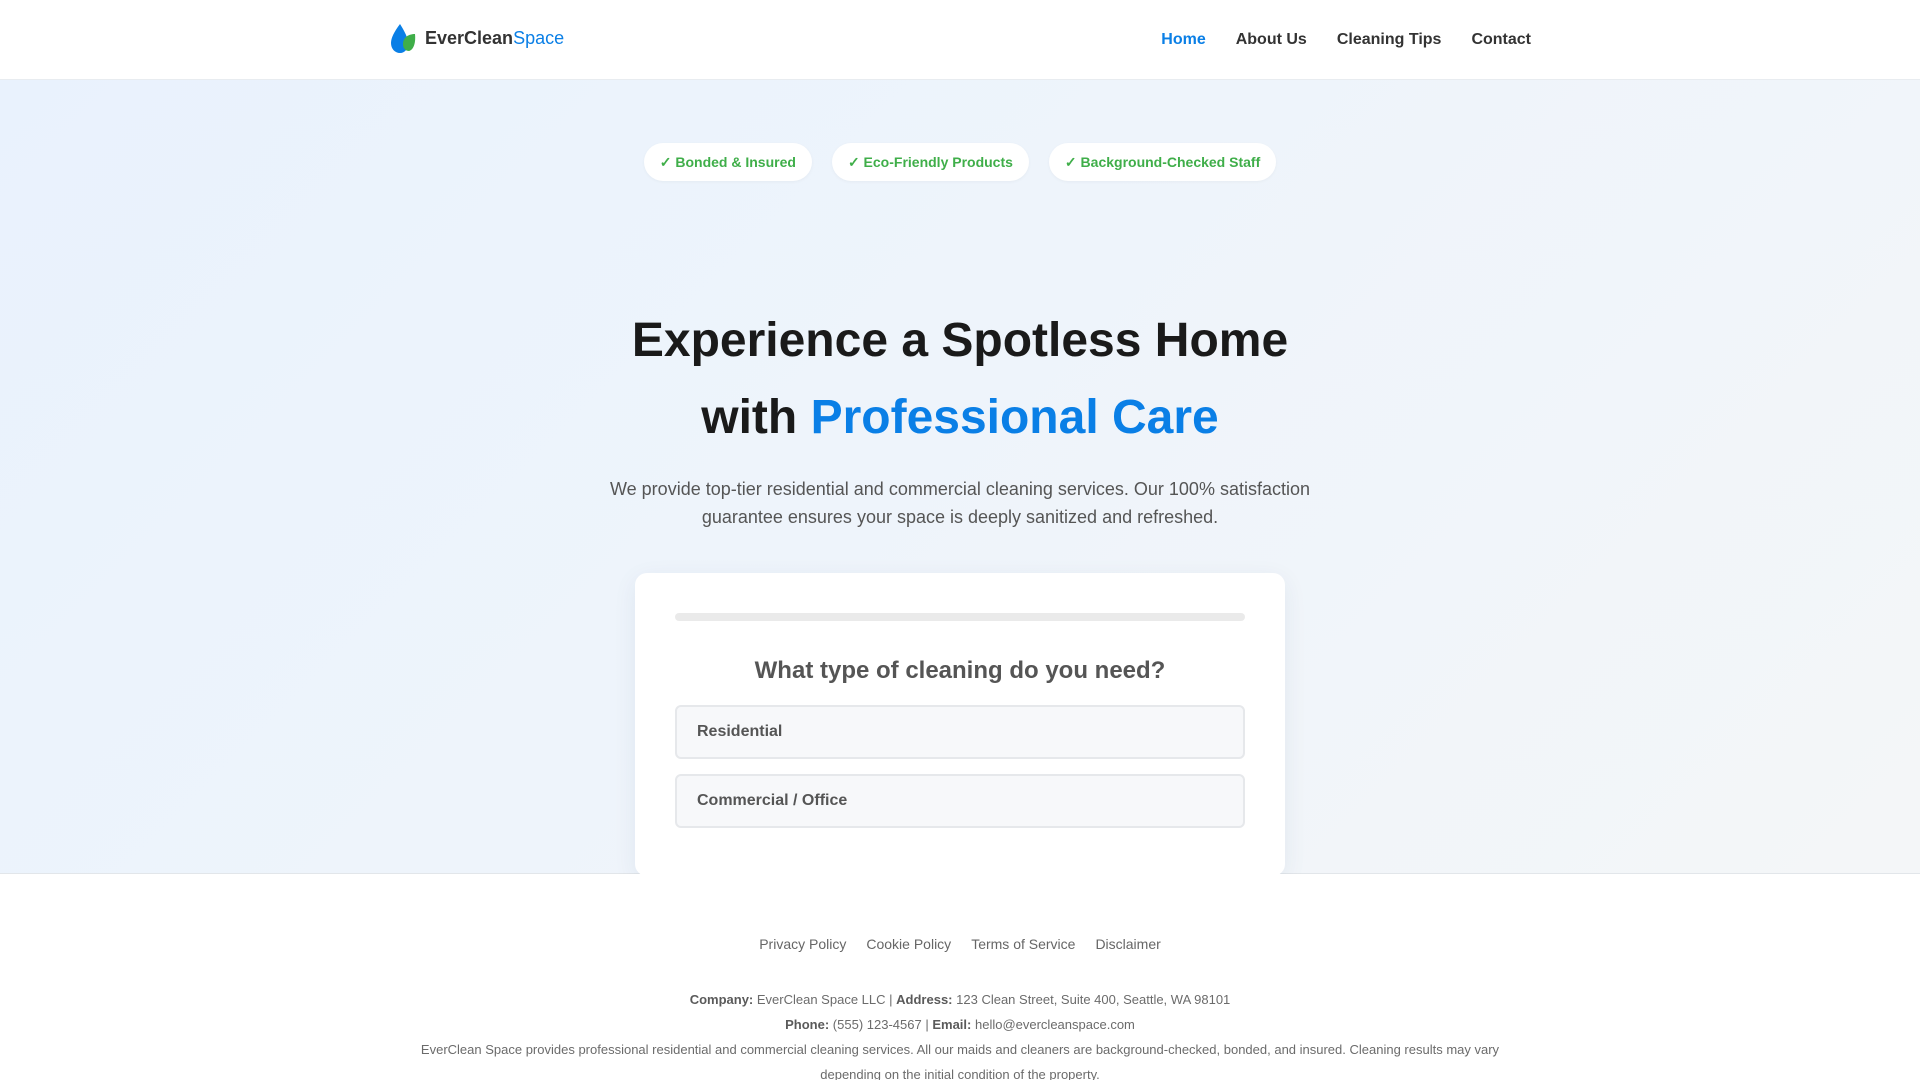  What do you see at coordinates (924, 999) in the screenshot?
I see `address-label: Address:` at bounding box center [924, 999].